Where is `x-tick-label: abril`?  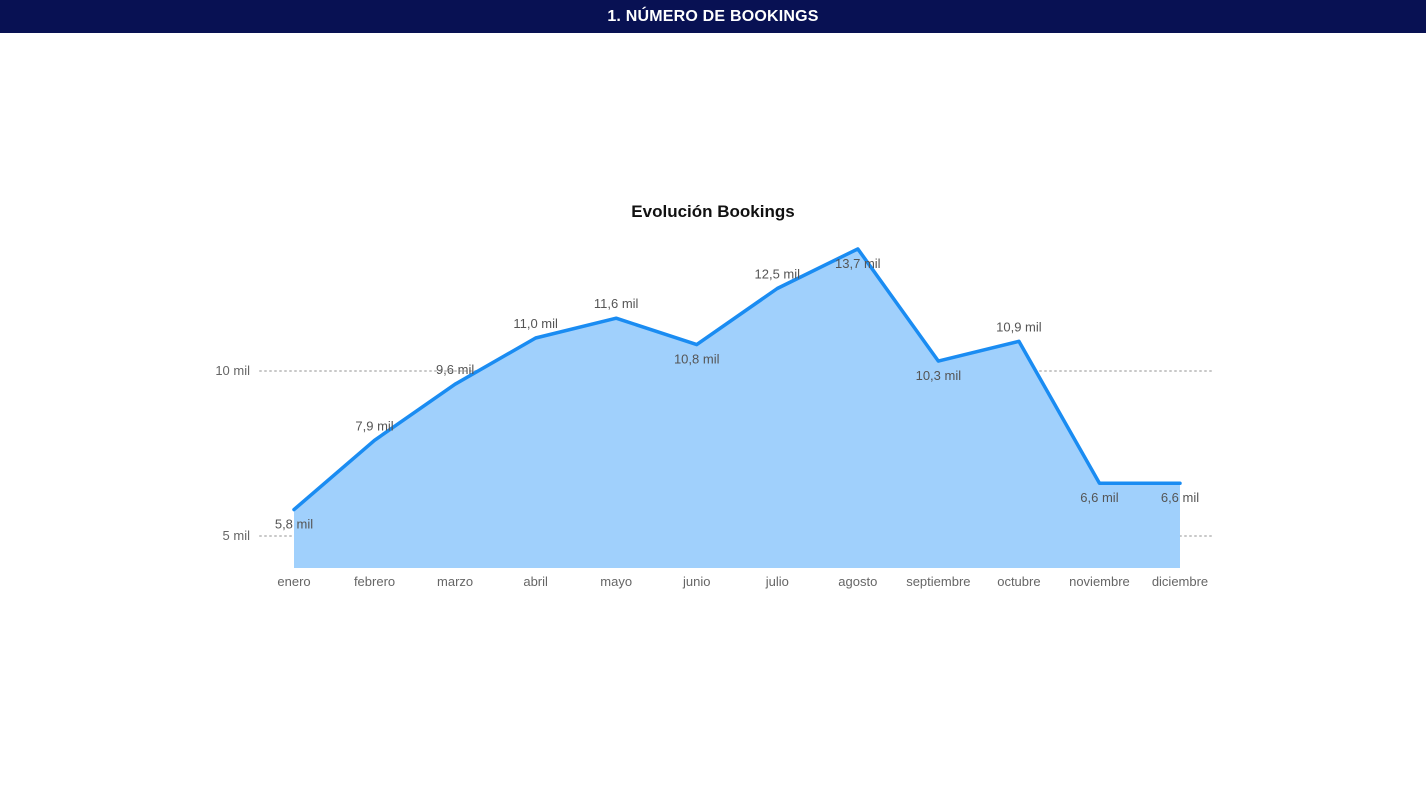
x-tick-label: abril is located at coordinates (535, 581).